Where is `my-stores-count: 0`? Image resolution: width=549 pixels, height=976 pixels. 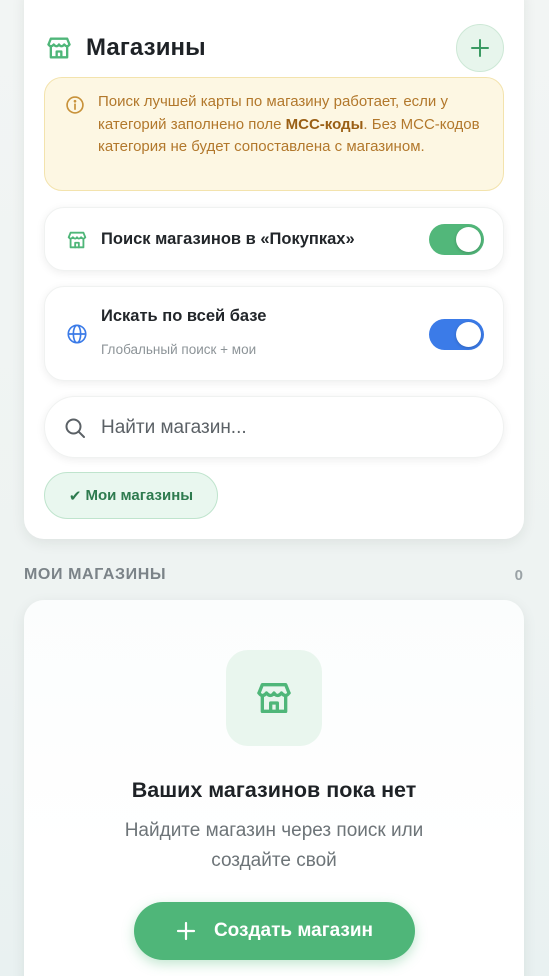 my-stores-count: 0 is located at coordinates (518, 575).